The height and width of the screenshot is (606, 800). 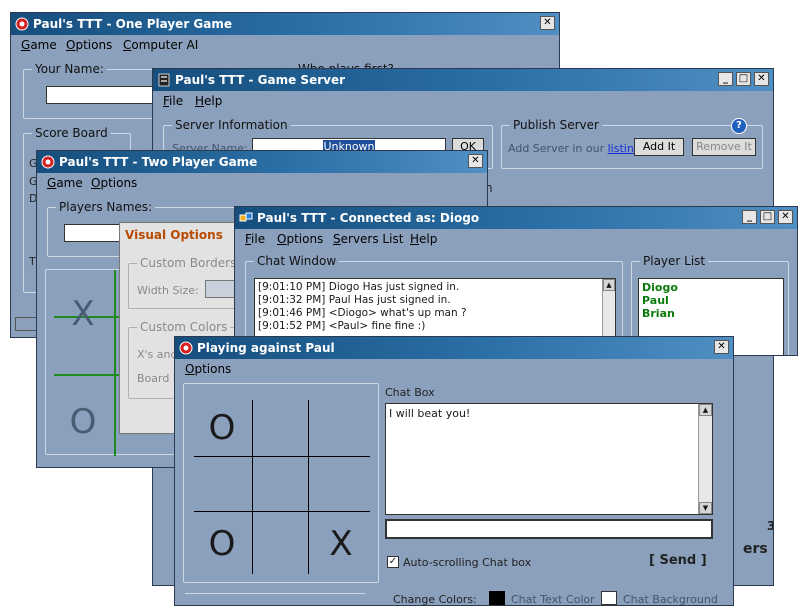 What do you see at coordinates (454, 348) in the screenshot?
I see `playing-titlebar: Playing against Paul ✕` at bounding box center [454, 348].